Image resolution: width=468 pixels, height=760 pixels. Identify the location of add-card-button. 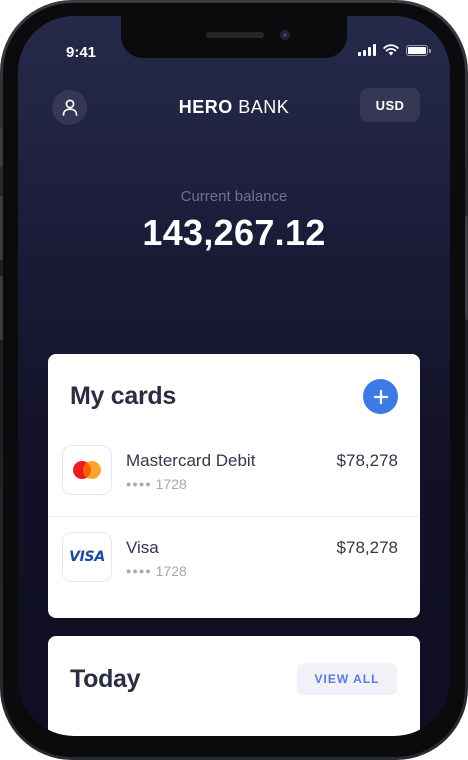
(380, 396).